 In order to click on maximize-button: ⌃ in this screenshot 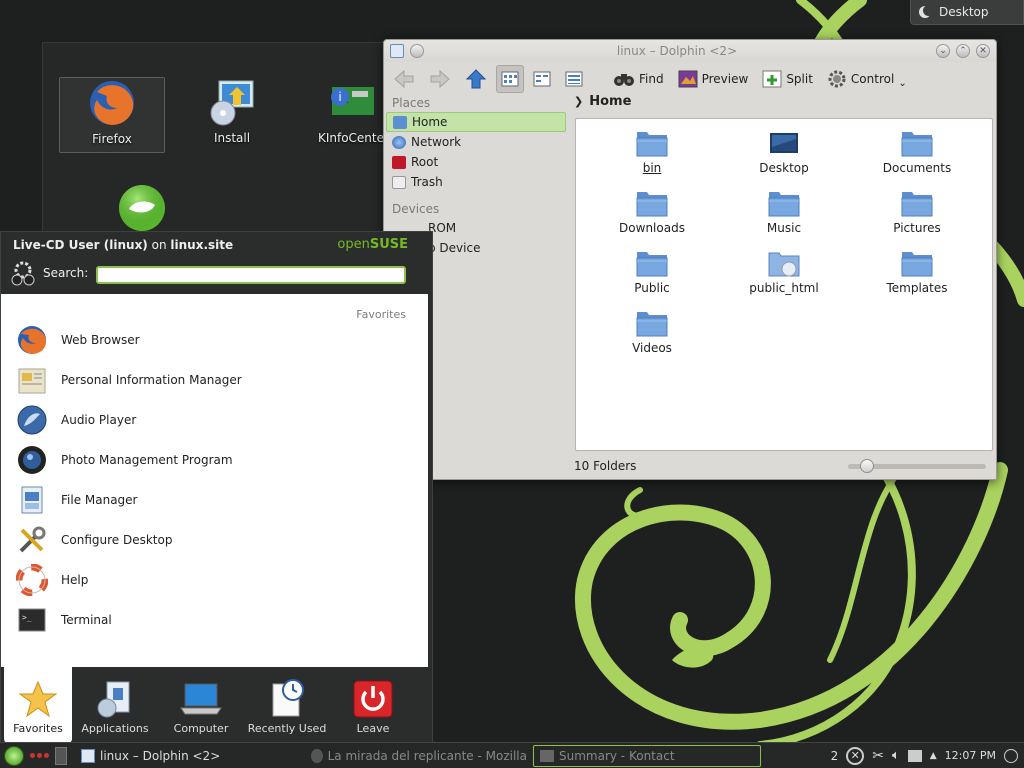, I will do `click(963, 51)`.